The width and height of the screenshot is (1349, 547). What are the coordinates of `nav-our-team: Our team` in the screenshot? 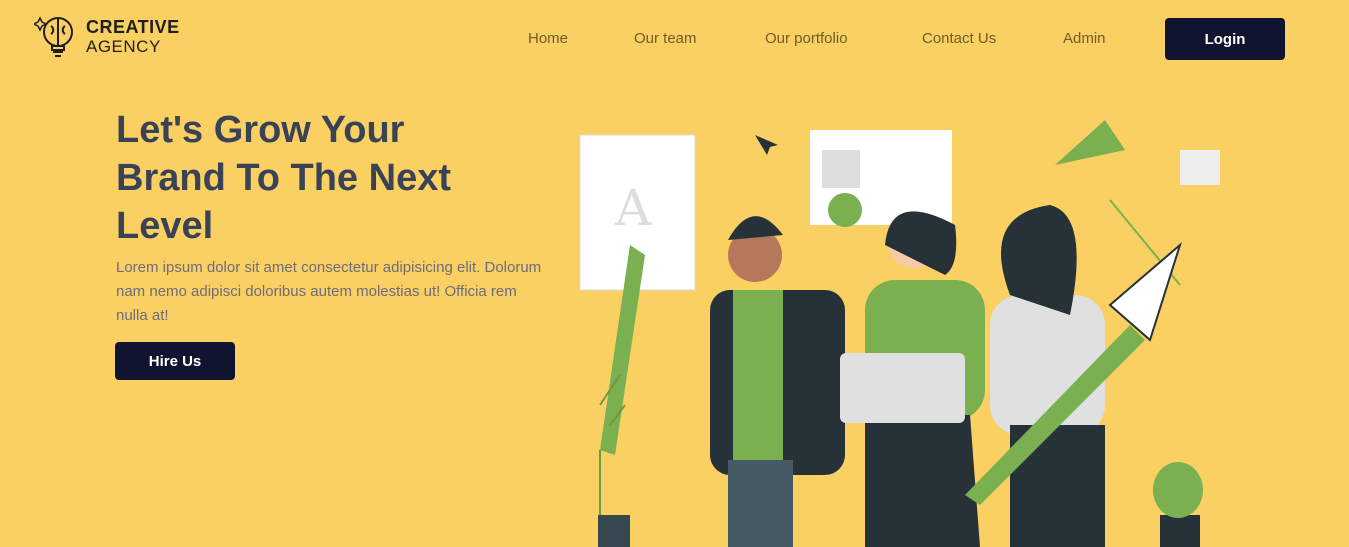 It's located at (699, 39).